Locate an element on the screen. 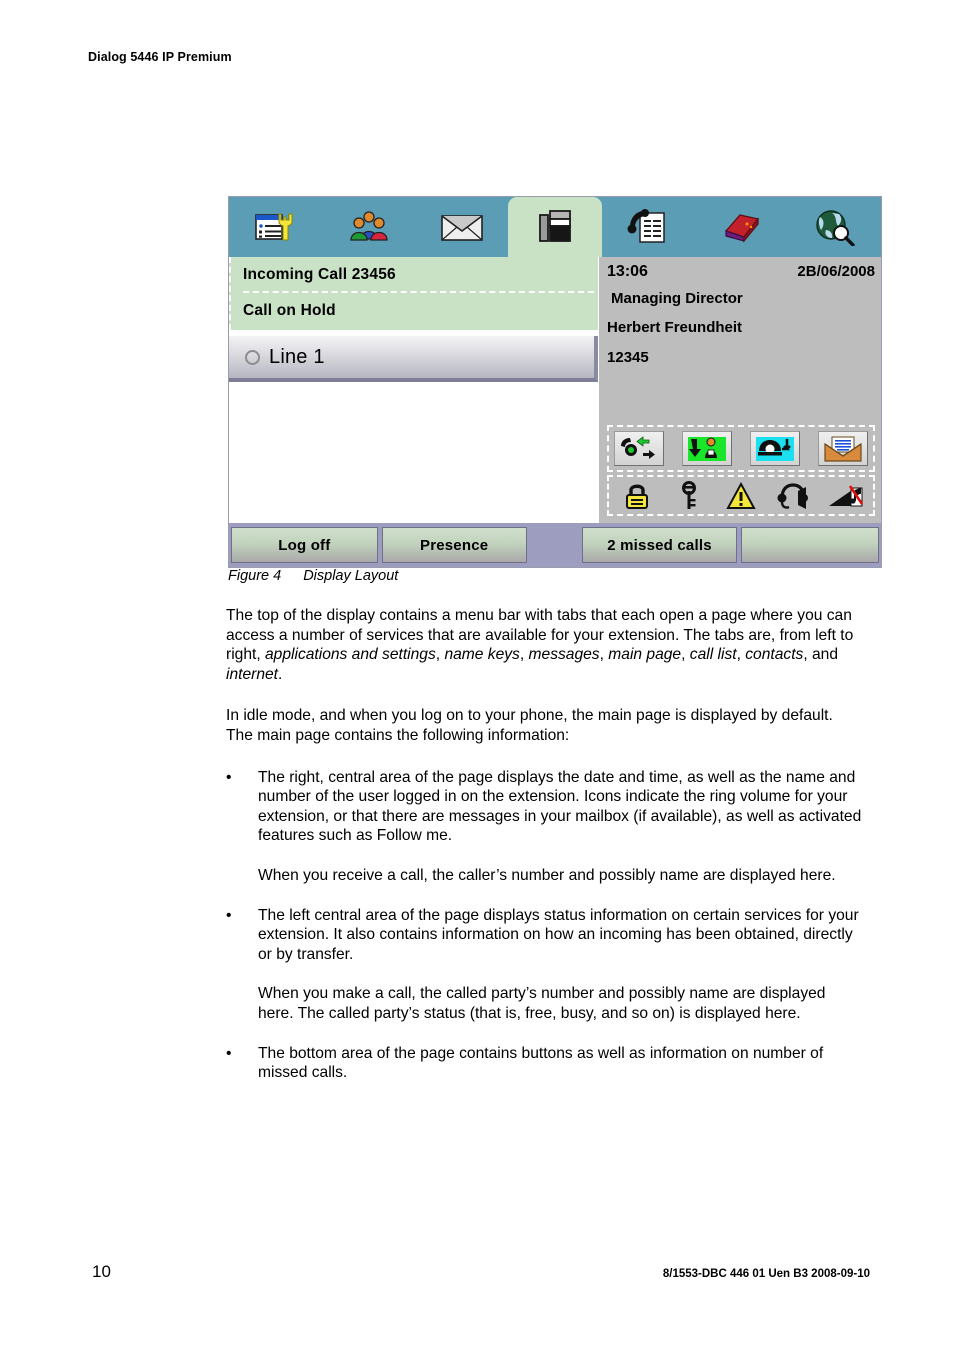  three-people-icon is located at coordinates (369, 227).